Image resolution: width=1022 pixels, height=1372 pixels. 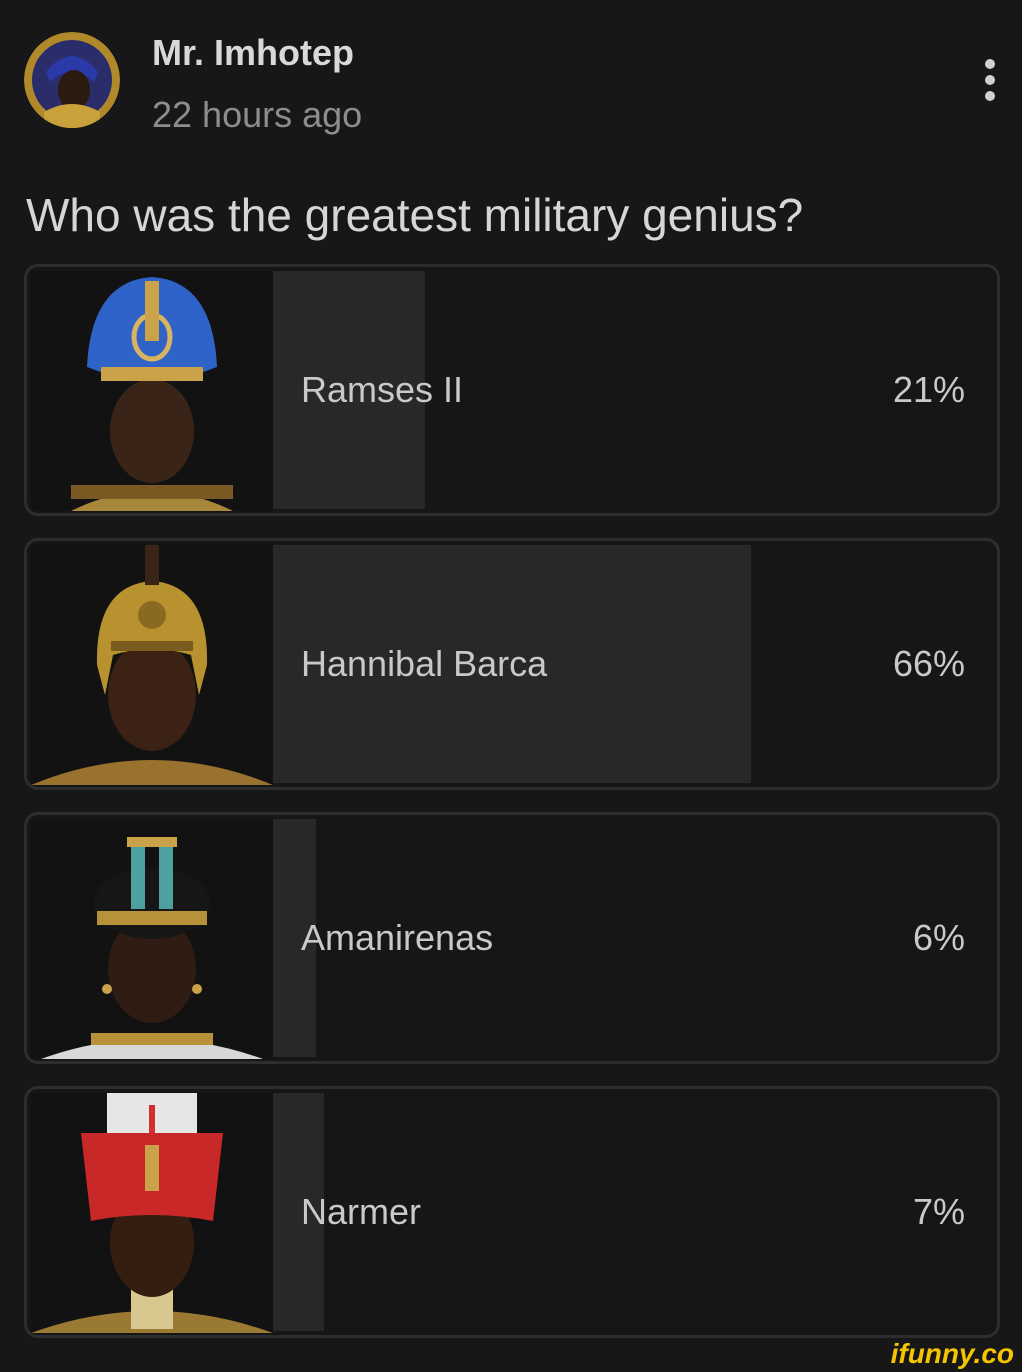 I want to click on author-avatar, so click(x=72, y=80).